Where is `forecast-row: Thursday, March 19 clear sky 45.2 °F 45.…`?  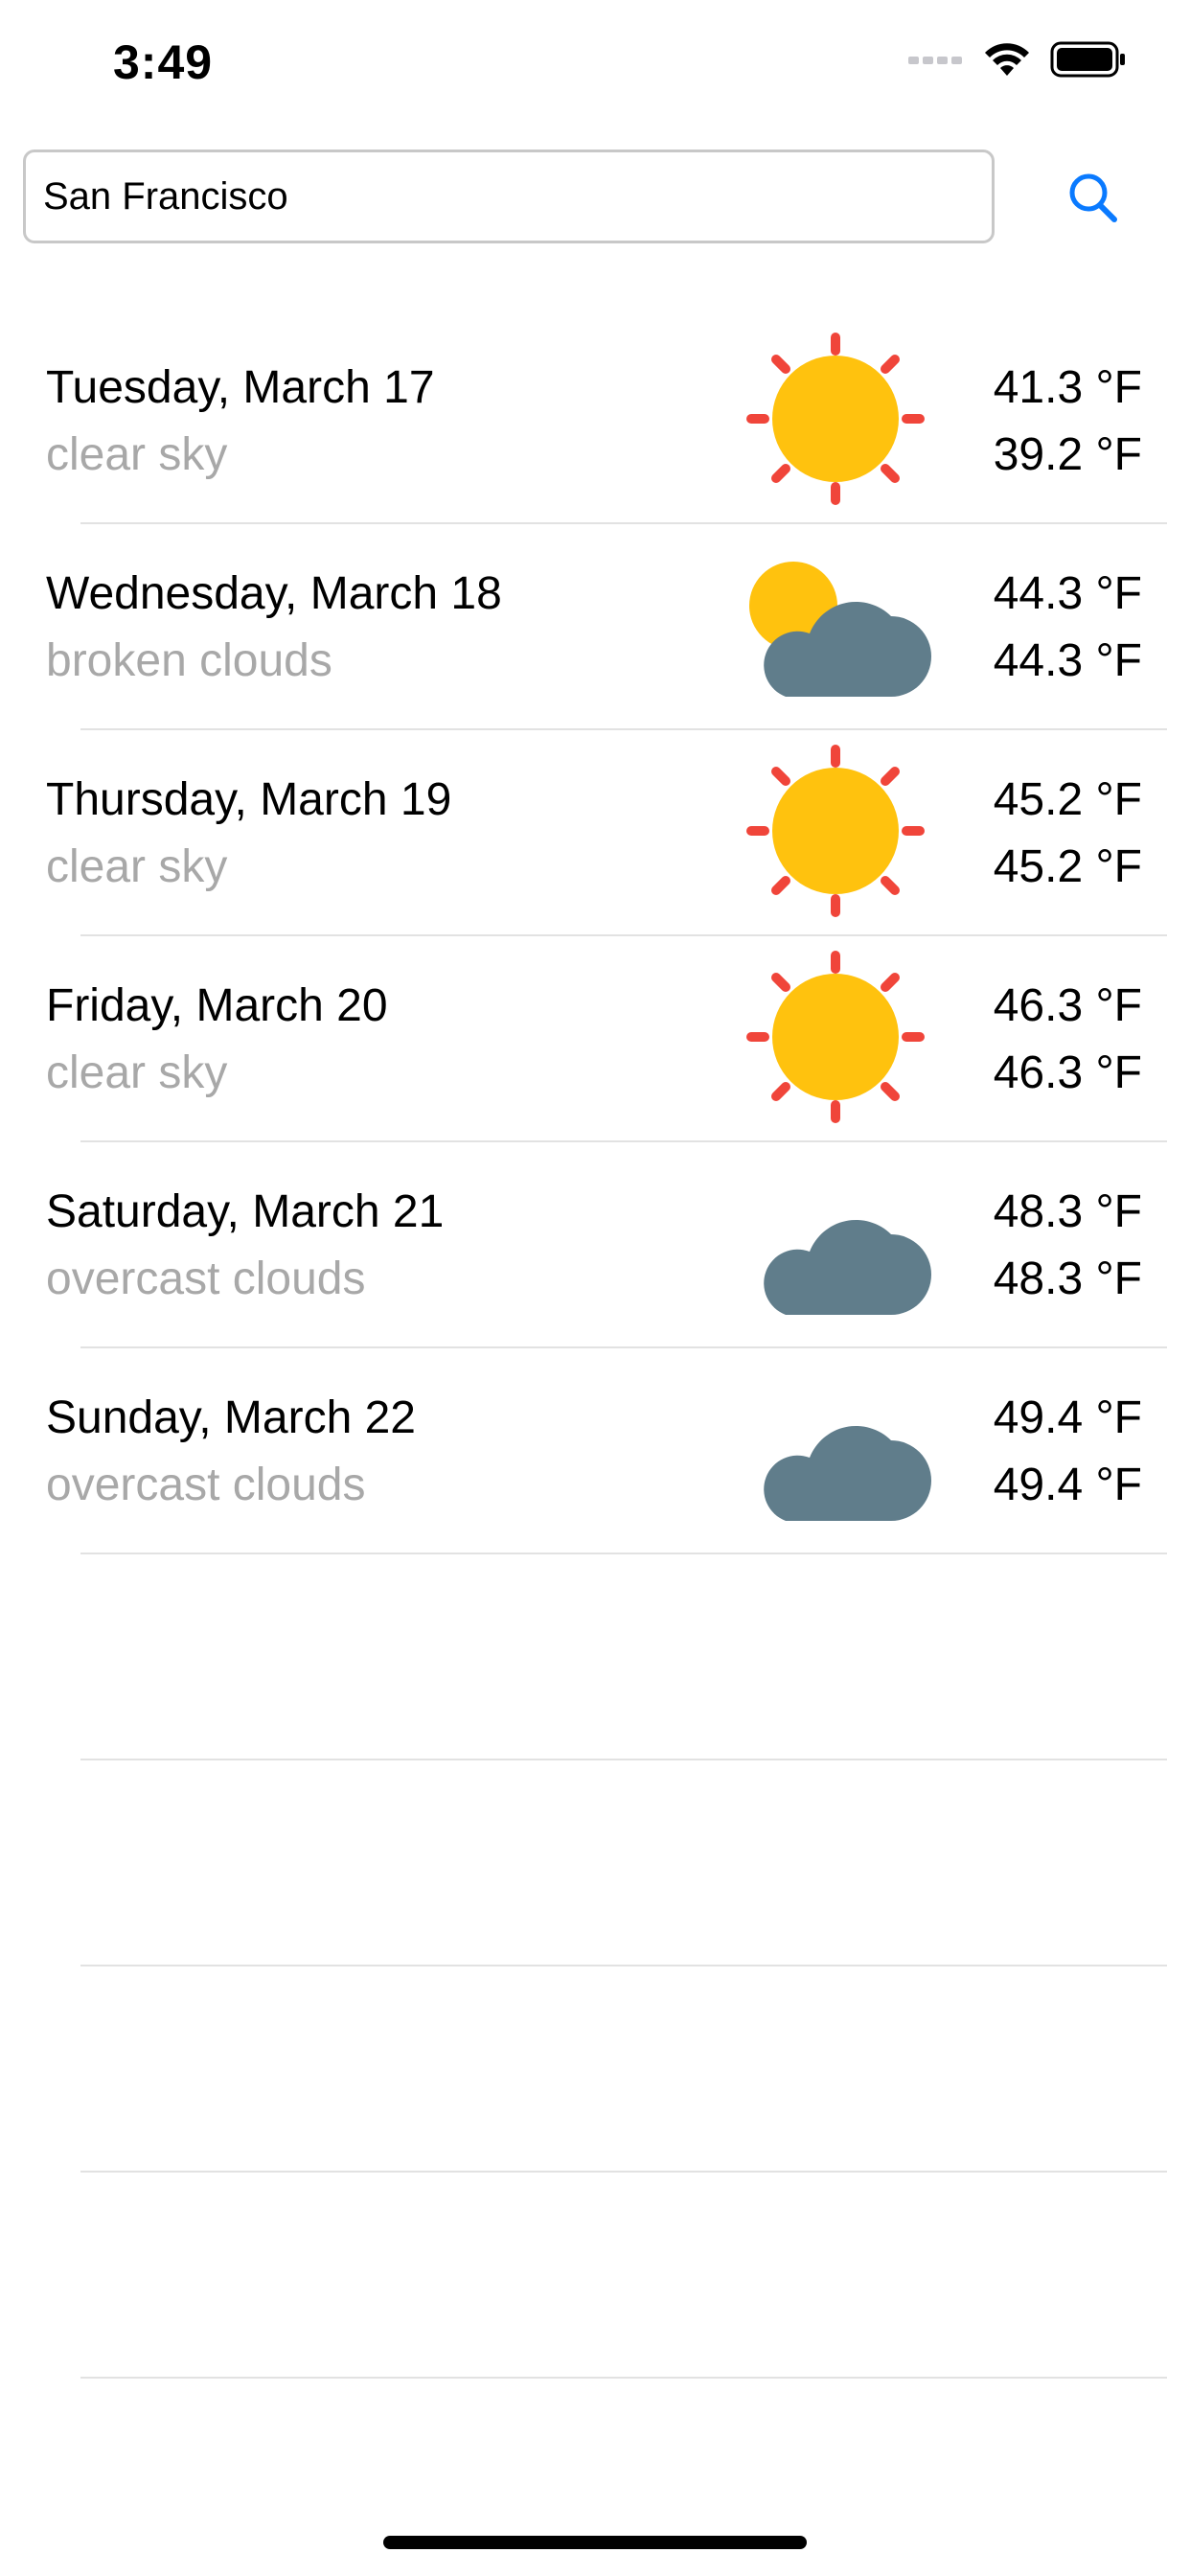 forecast-row: Thursday, March 19 clear sky 45.2 °F 45.… is located at coordinates (595, 833).